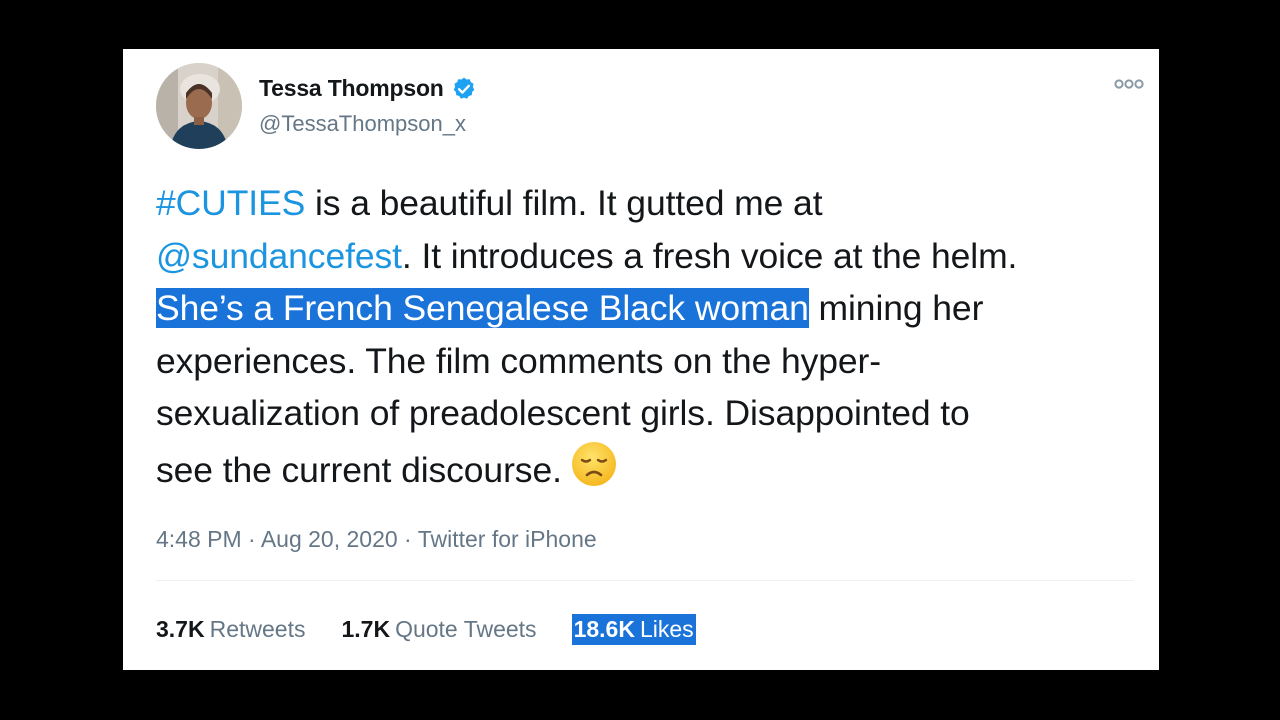 The width and height of the screenshot is (1280, 720). What do you see at coordinates (466, 629) in the screenshot?
I see `quote-tweets-label: Quote Tweets` at bounding box center [466, 629].